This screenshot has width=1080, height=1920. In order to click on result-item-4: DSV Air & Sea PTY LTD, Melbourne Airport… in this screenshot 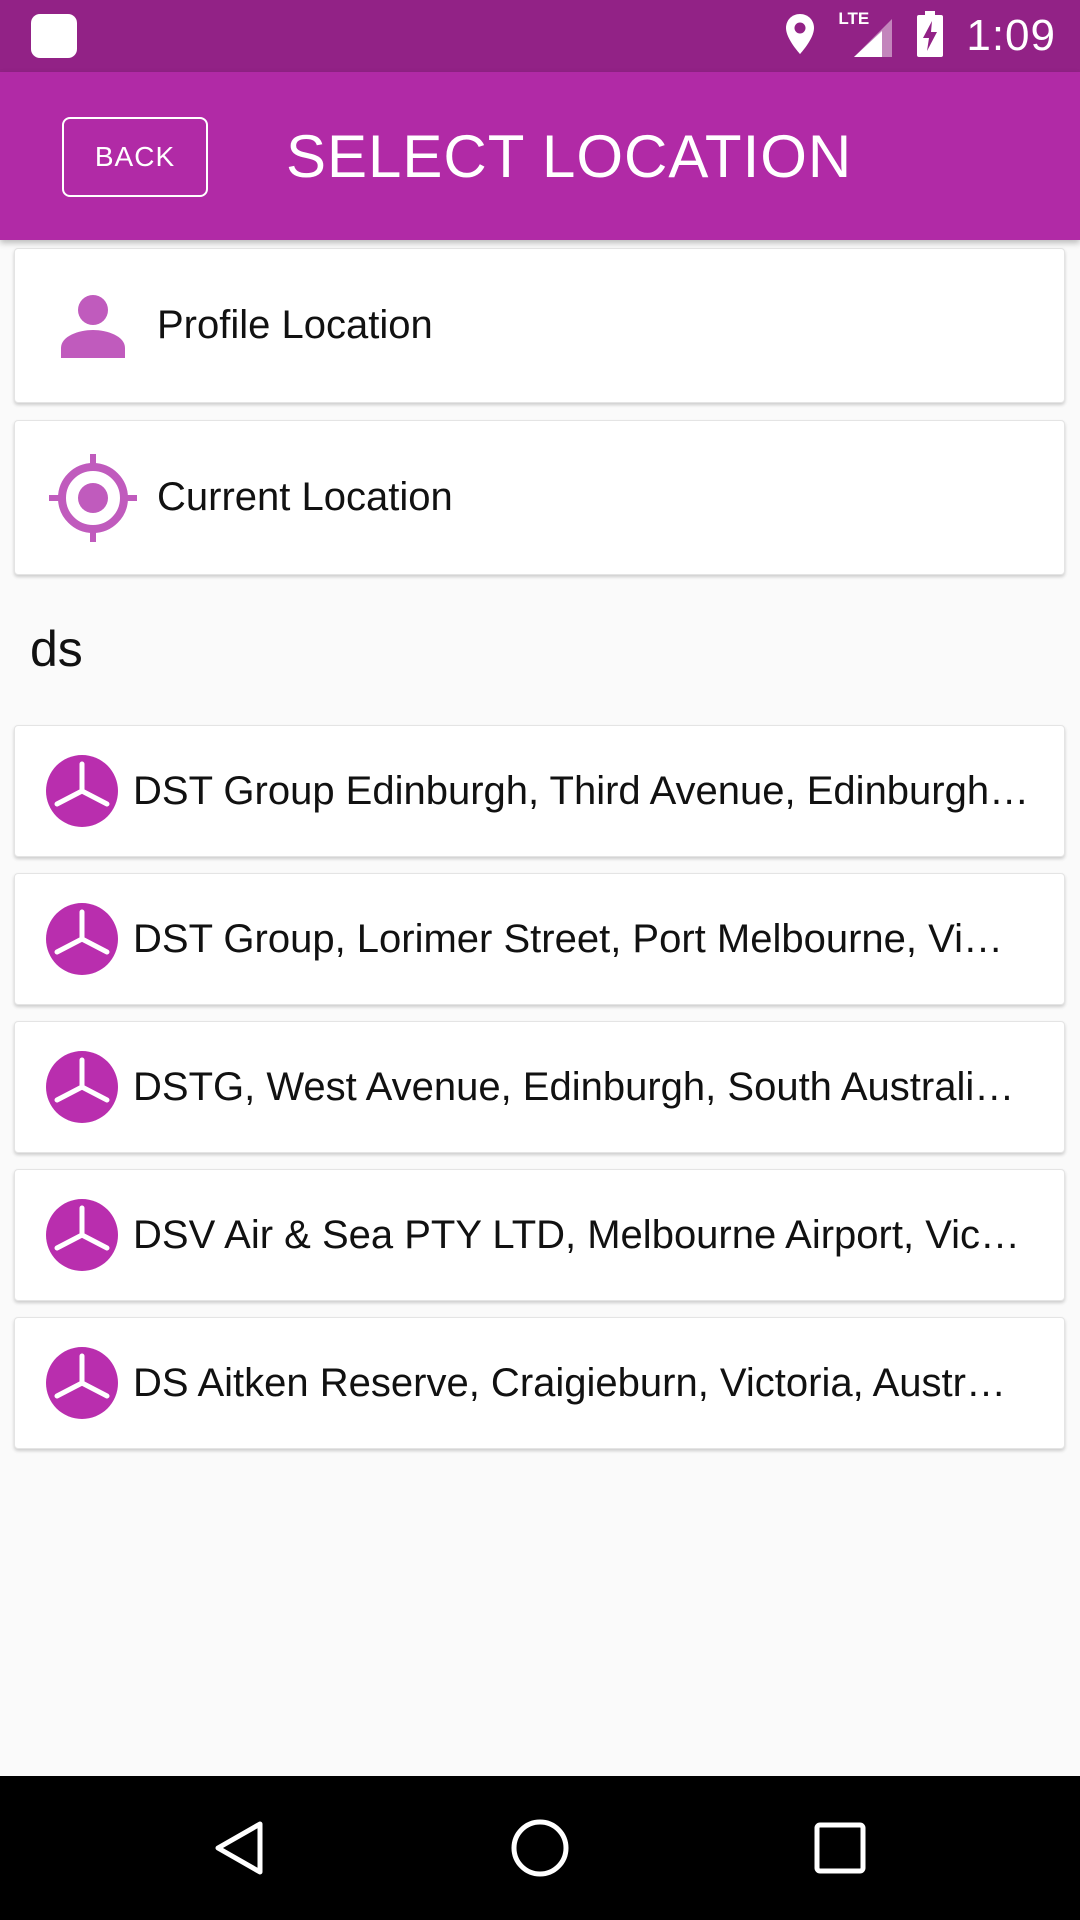, I will do `click(539, 1235)`.